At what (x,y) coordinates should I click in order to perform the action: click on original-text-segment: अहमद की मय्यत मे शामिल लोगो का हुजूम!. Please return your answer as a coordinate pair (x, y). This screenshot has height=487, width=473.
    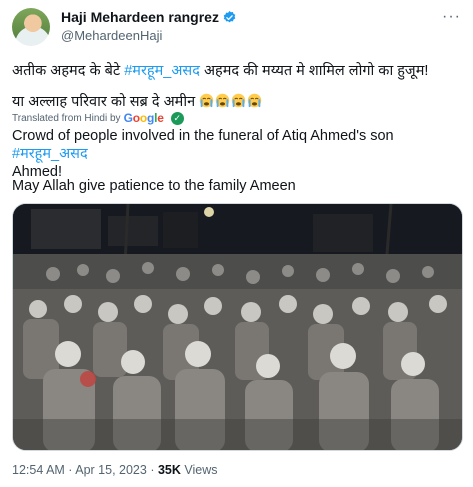
    Looking at the image, I should click on (314, 71).